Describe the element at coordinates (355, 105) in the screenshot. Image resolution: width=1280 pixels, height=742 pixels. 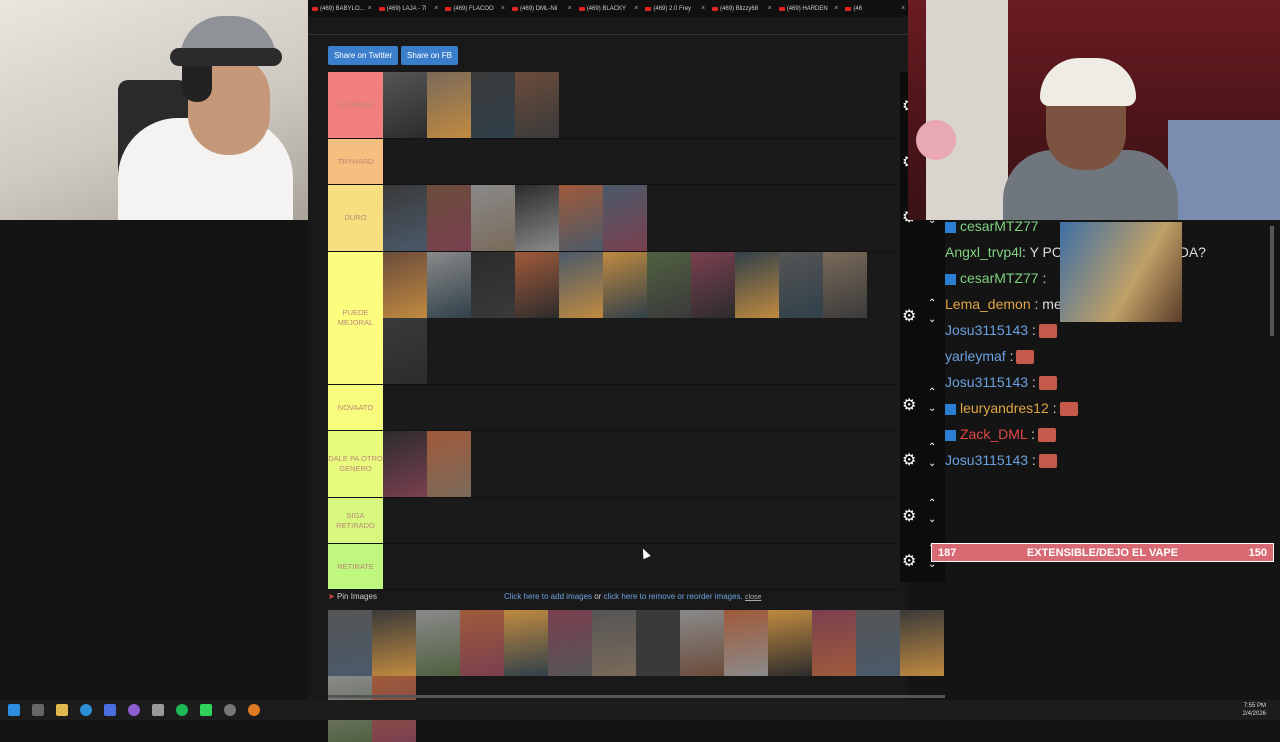
I see `tier-label: LEYENDA` at that location.